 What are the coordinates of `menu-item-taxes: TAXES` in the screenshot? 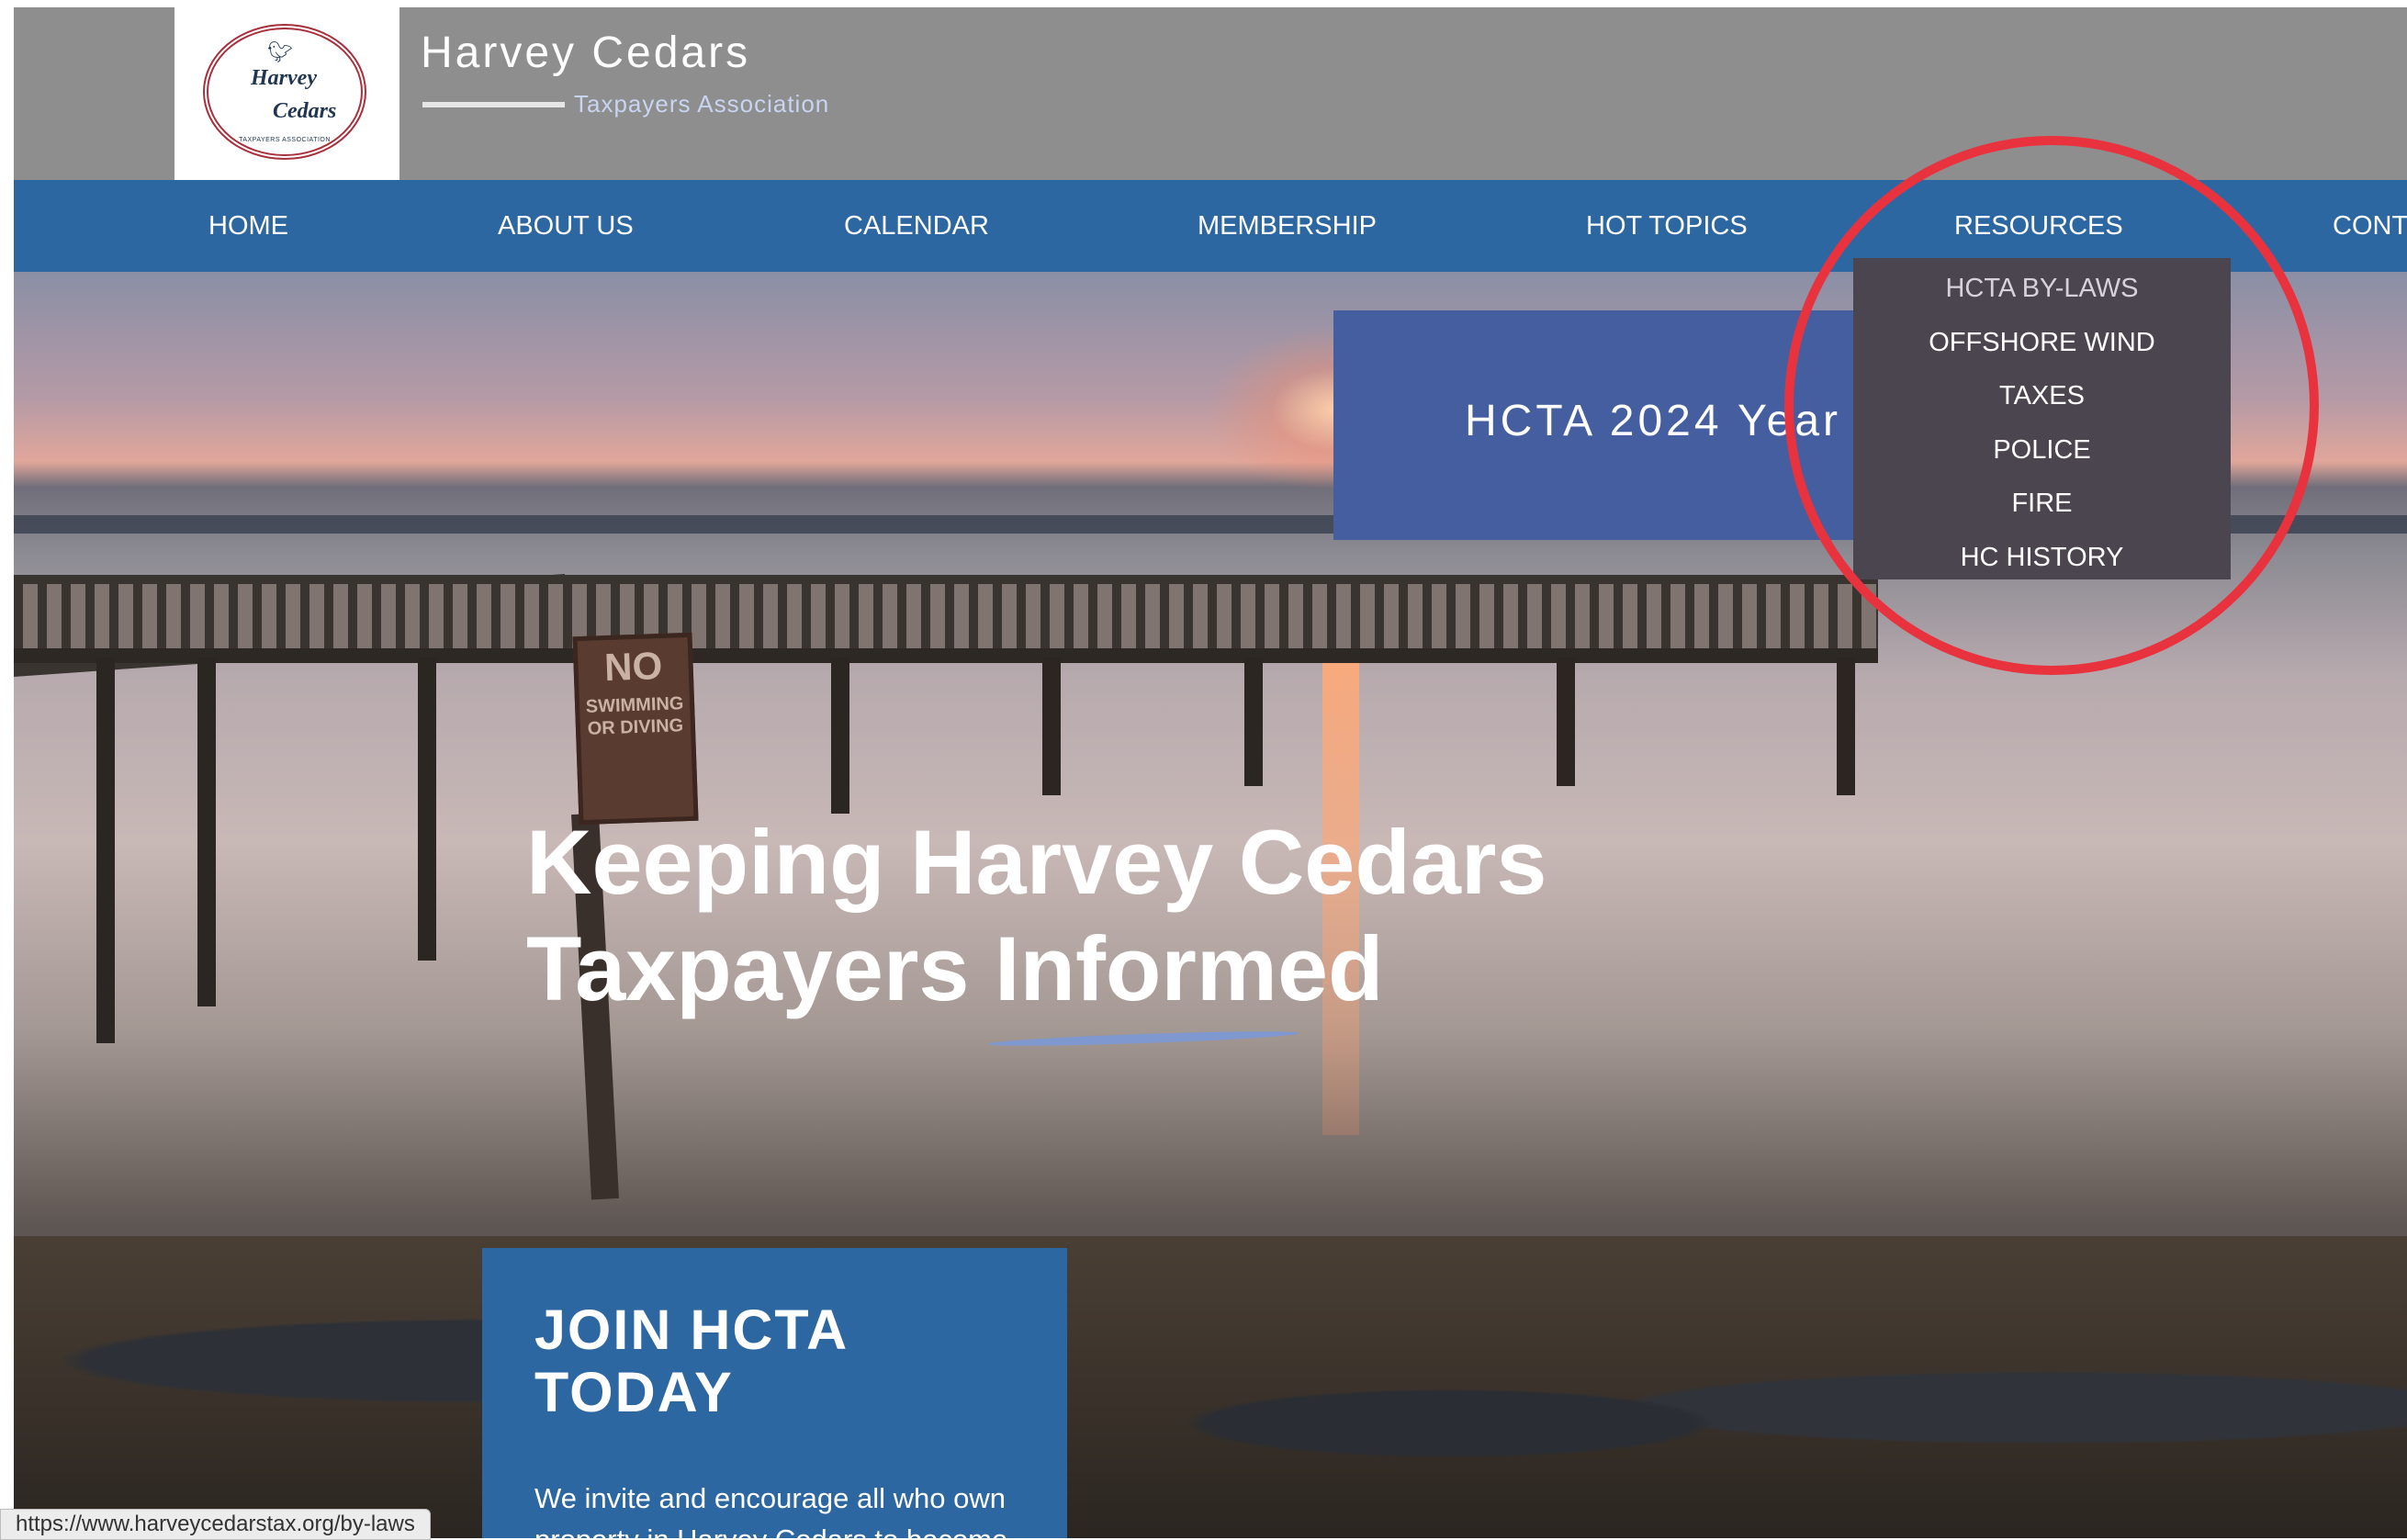 It's located at (2042, 396).